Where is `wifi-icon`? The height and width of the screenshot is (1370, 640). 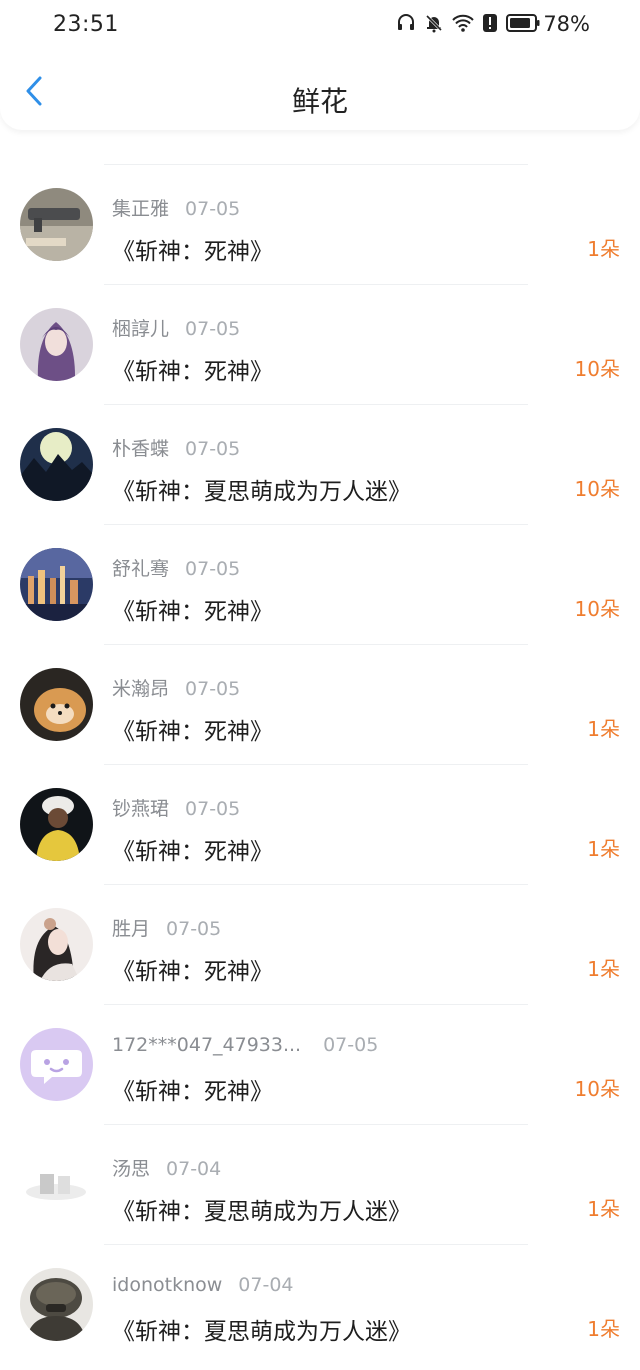 wifi-icon is located at coordinates (463, 23).